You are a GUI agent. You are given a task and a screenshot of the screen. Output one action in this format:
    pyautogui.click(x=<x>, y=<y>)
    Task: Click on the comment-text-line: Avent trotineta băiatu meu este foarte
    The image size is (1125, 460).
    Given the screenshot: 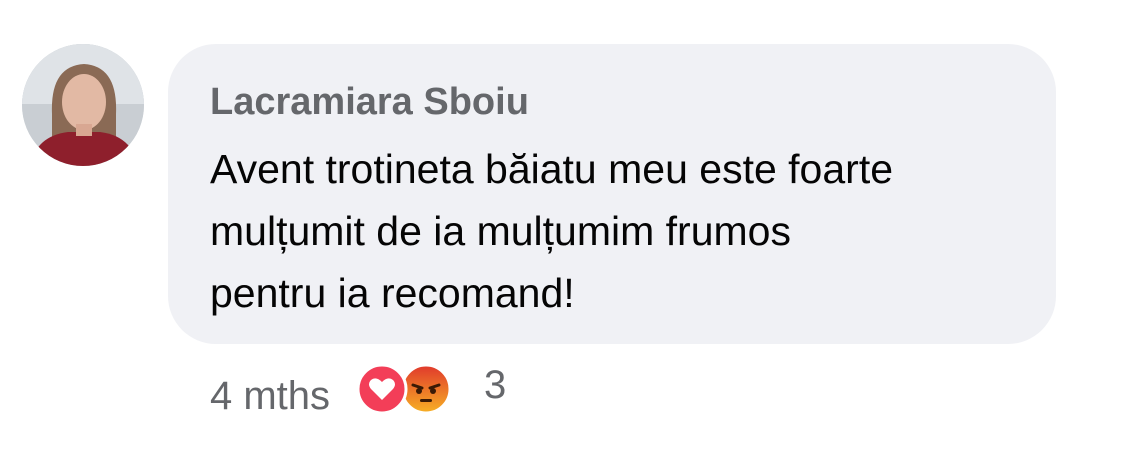 What is the action you would take?
    pyautogui.click(x=552, y=169)
    